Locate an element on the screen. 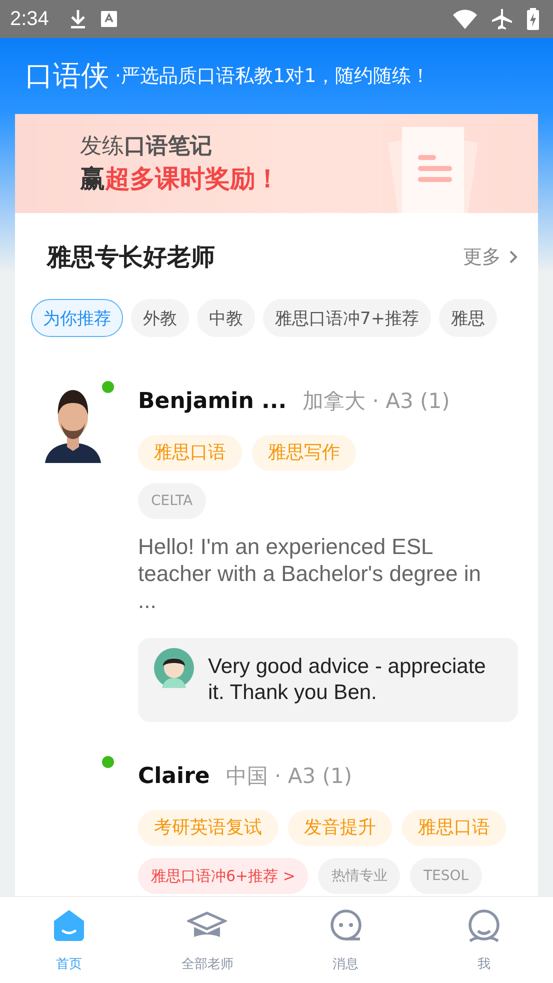  app-logo: 口语侠 is located at coordinates (67, 76).